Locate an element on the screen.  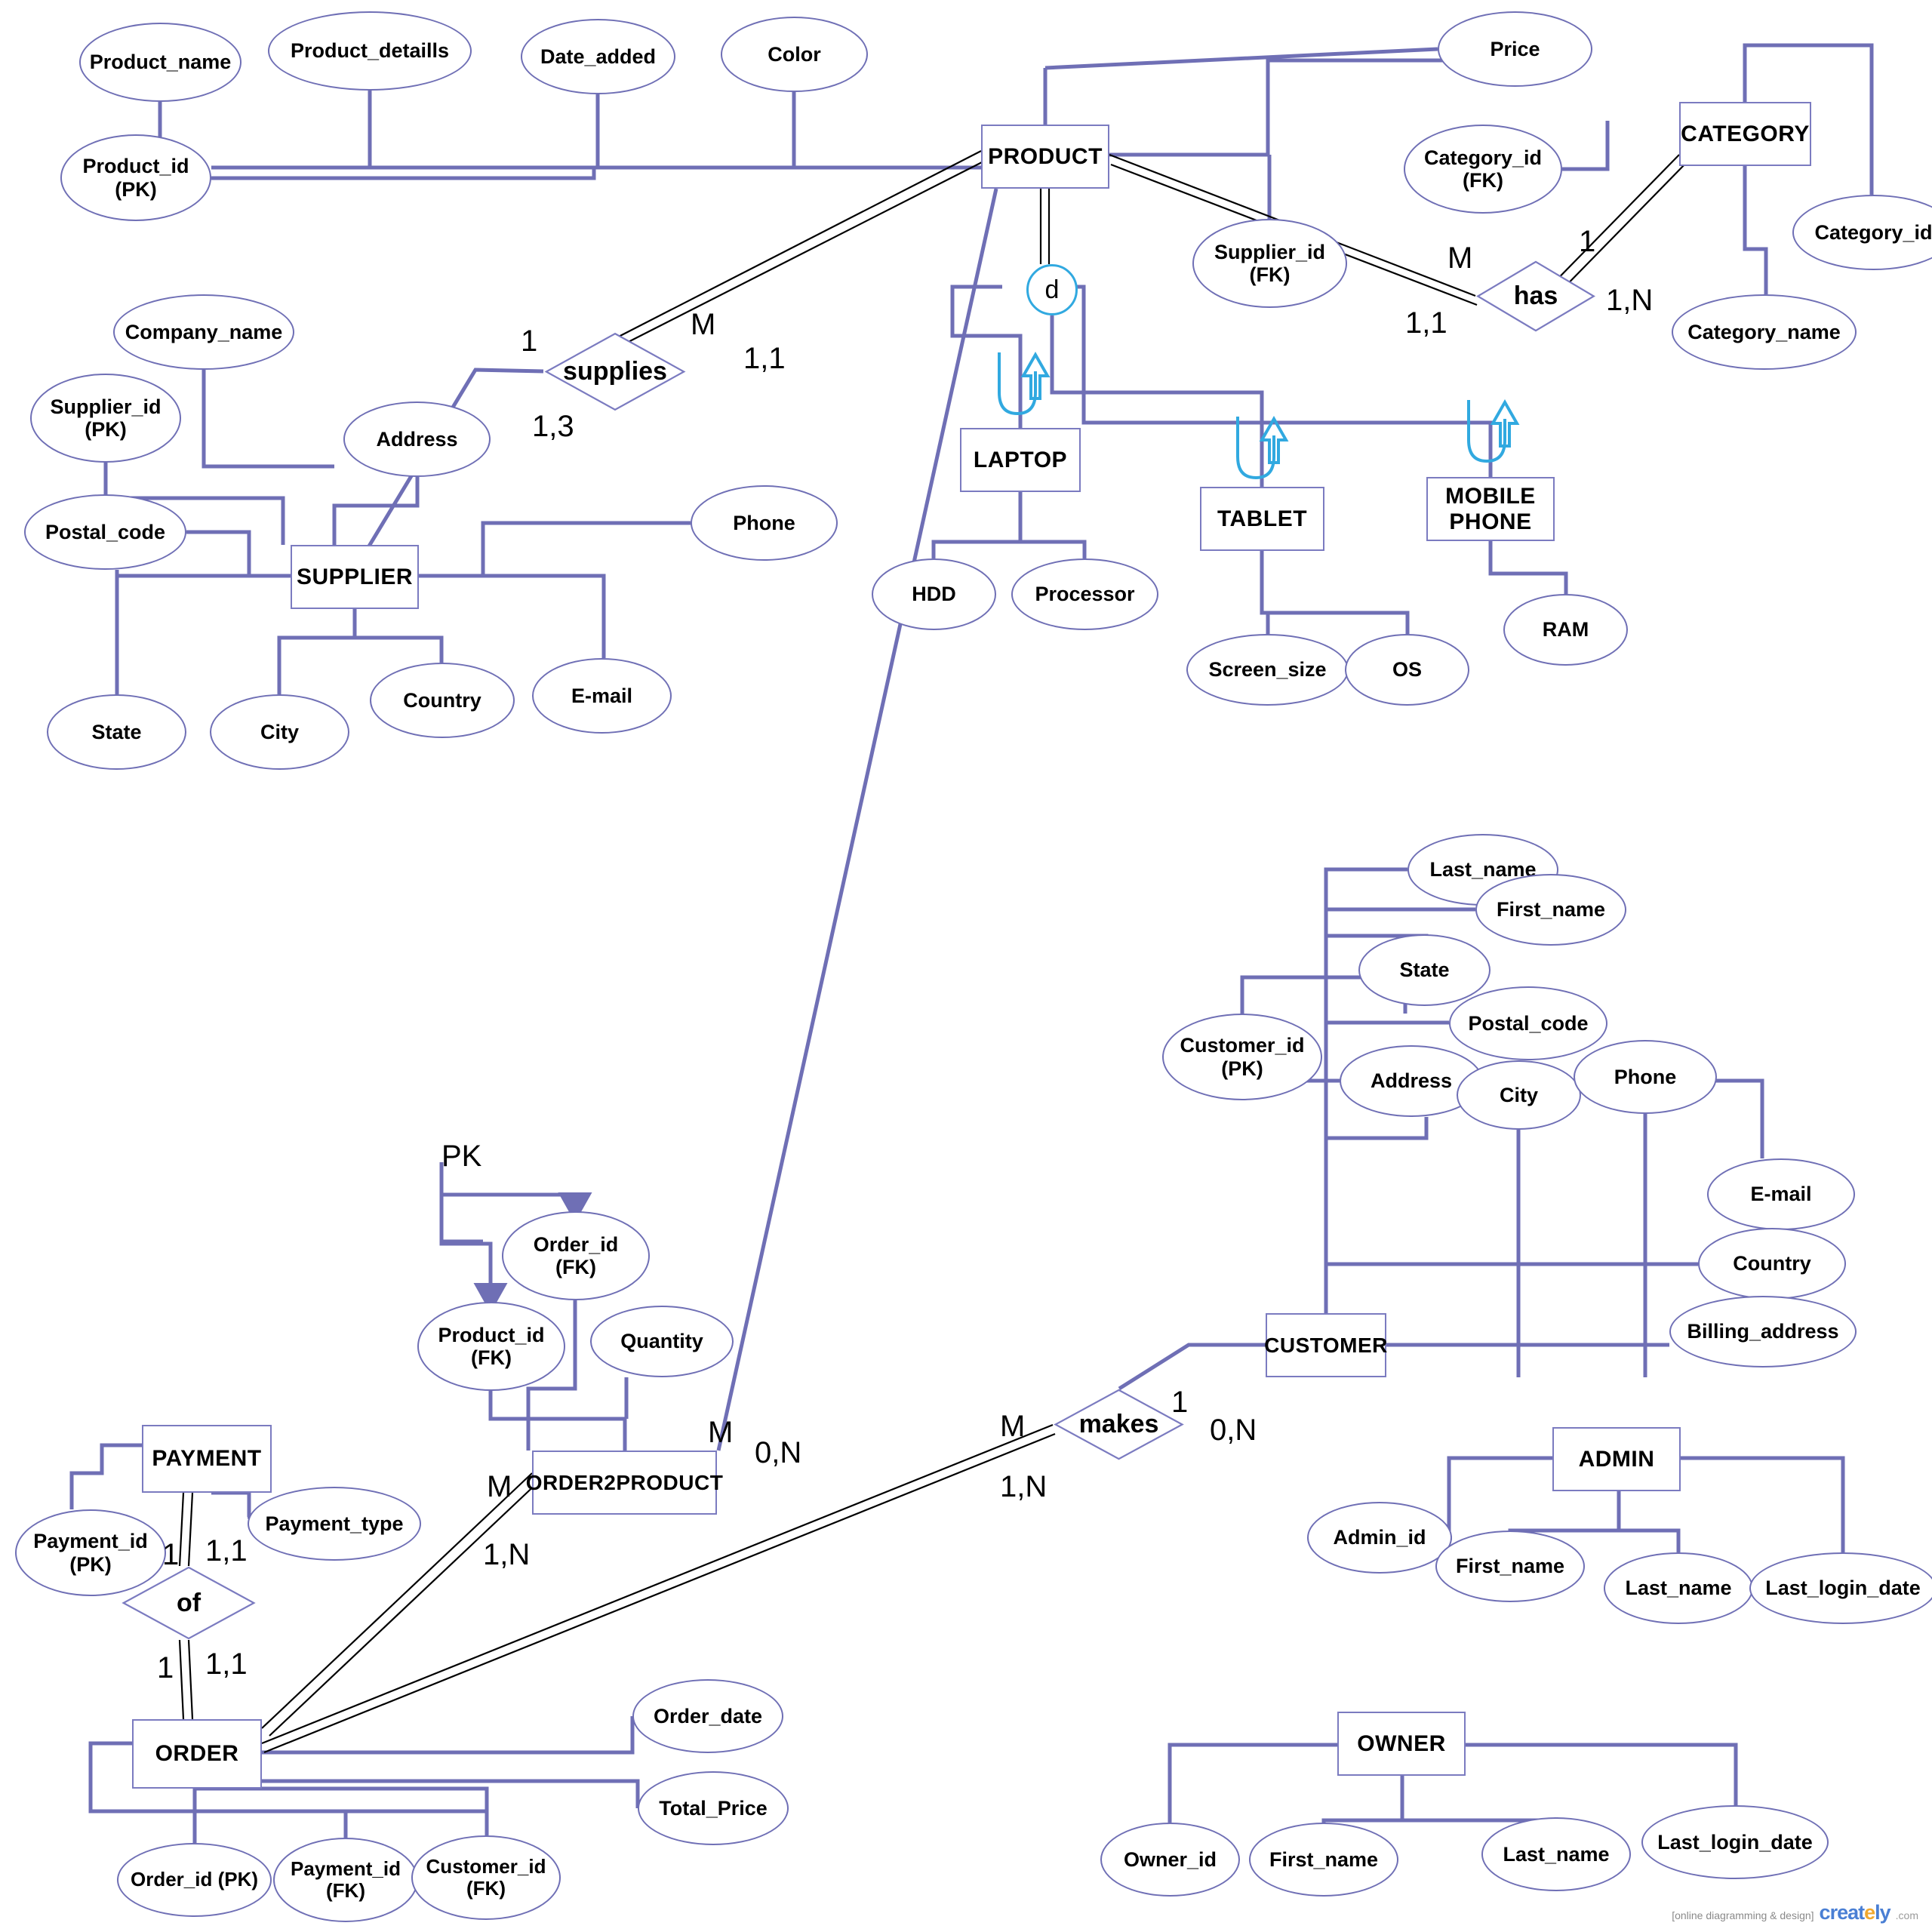
cardinality-has-1-1: 1,1 is located at coordinates (1426, 323).